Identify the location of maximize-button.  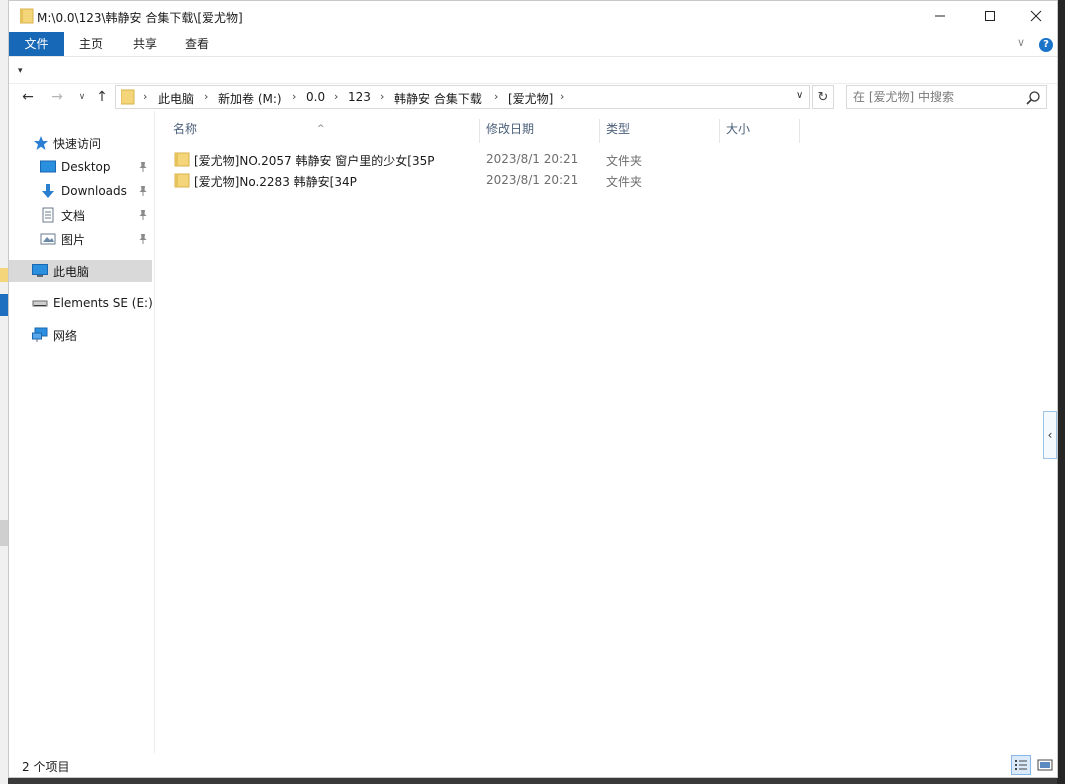
(990, 16).